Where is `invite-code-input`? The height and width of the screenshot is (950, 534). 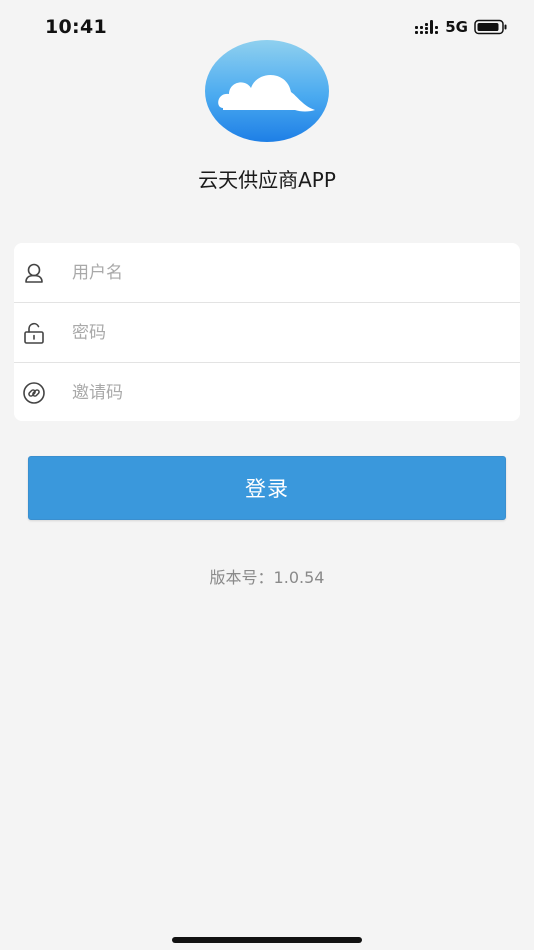
invite-code-input is located at coordinates (287, 392).